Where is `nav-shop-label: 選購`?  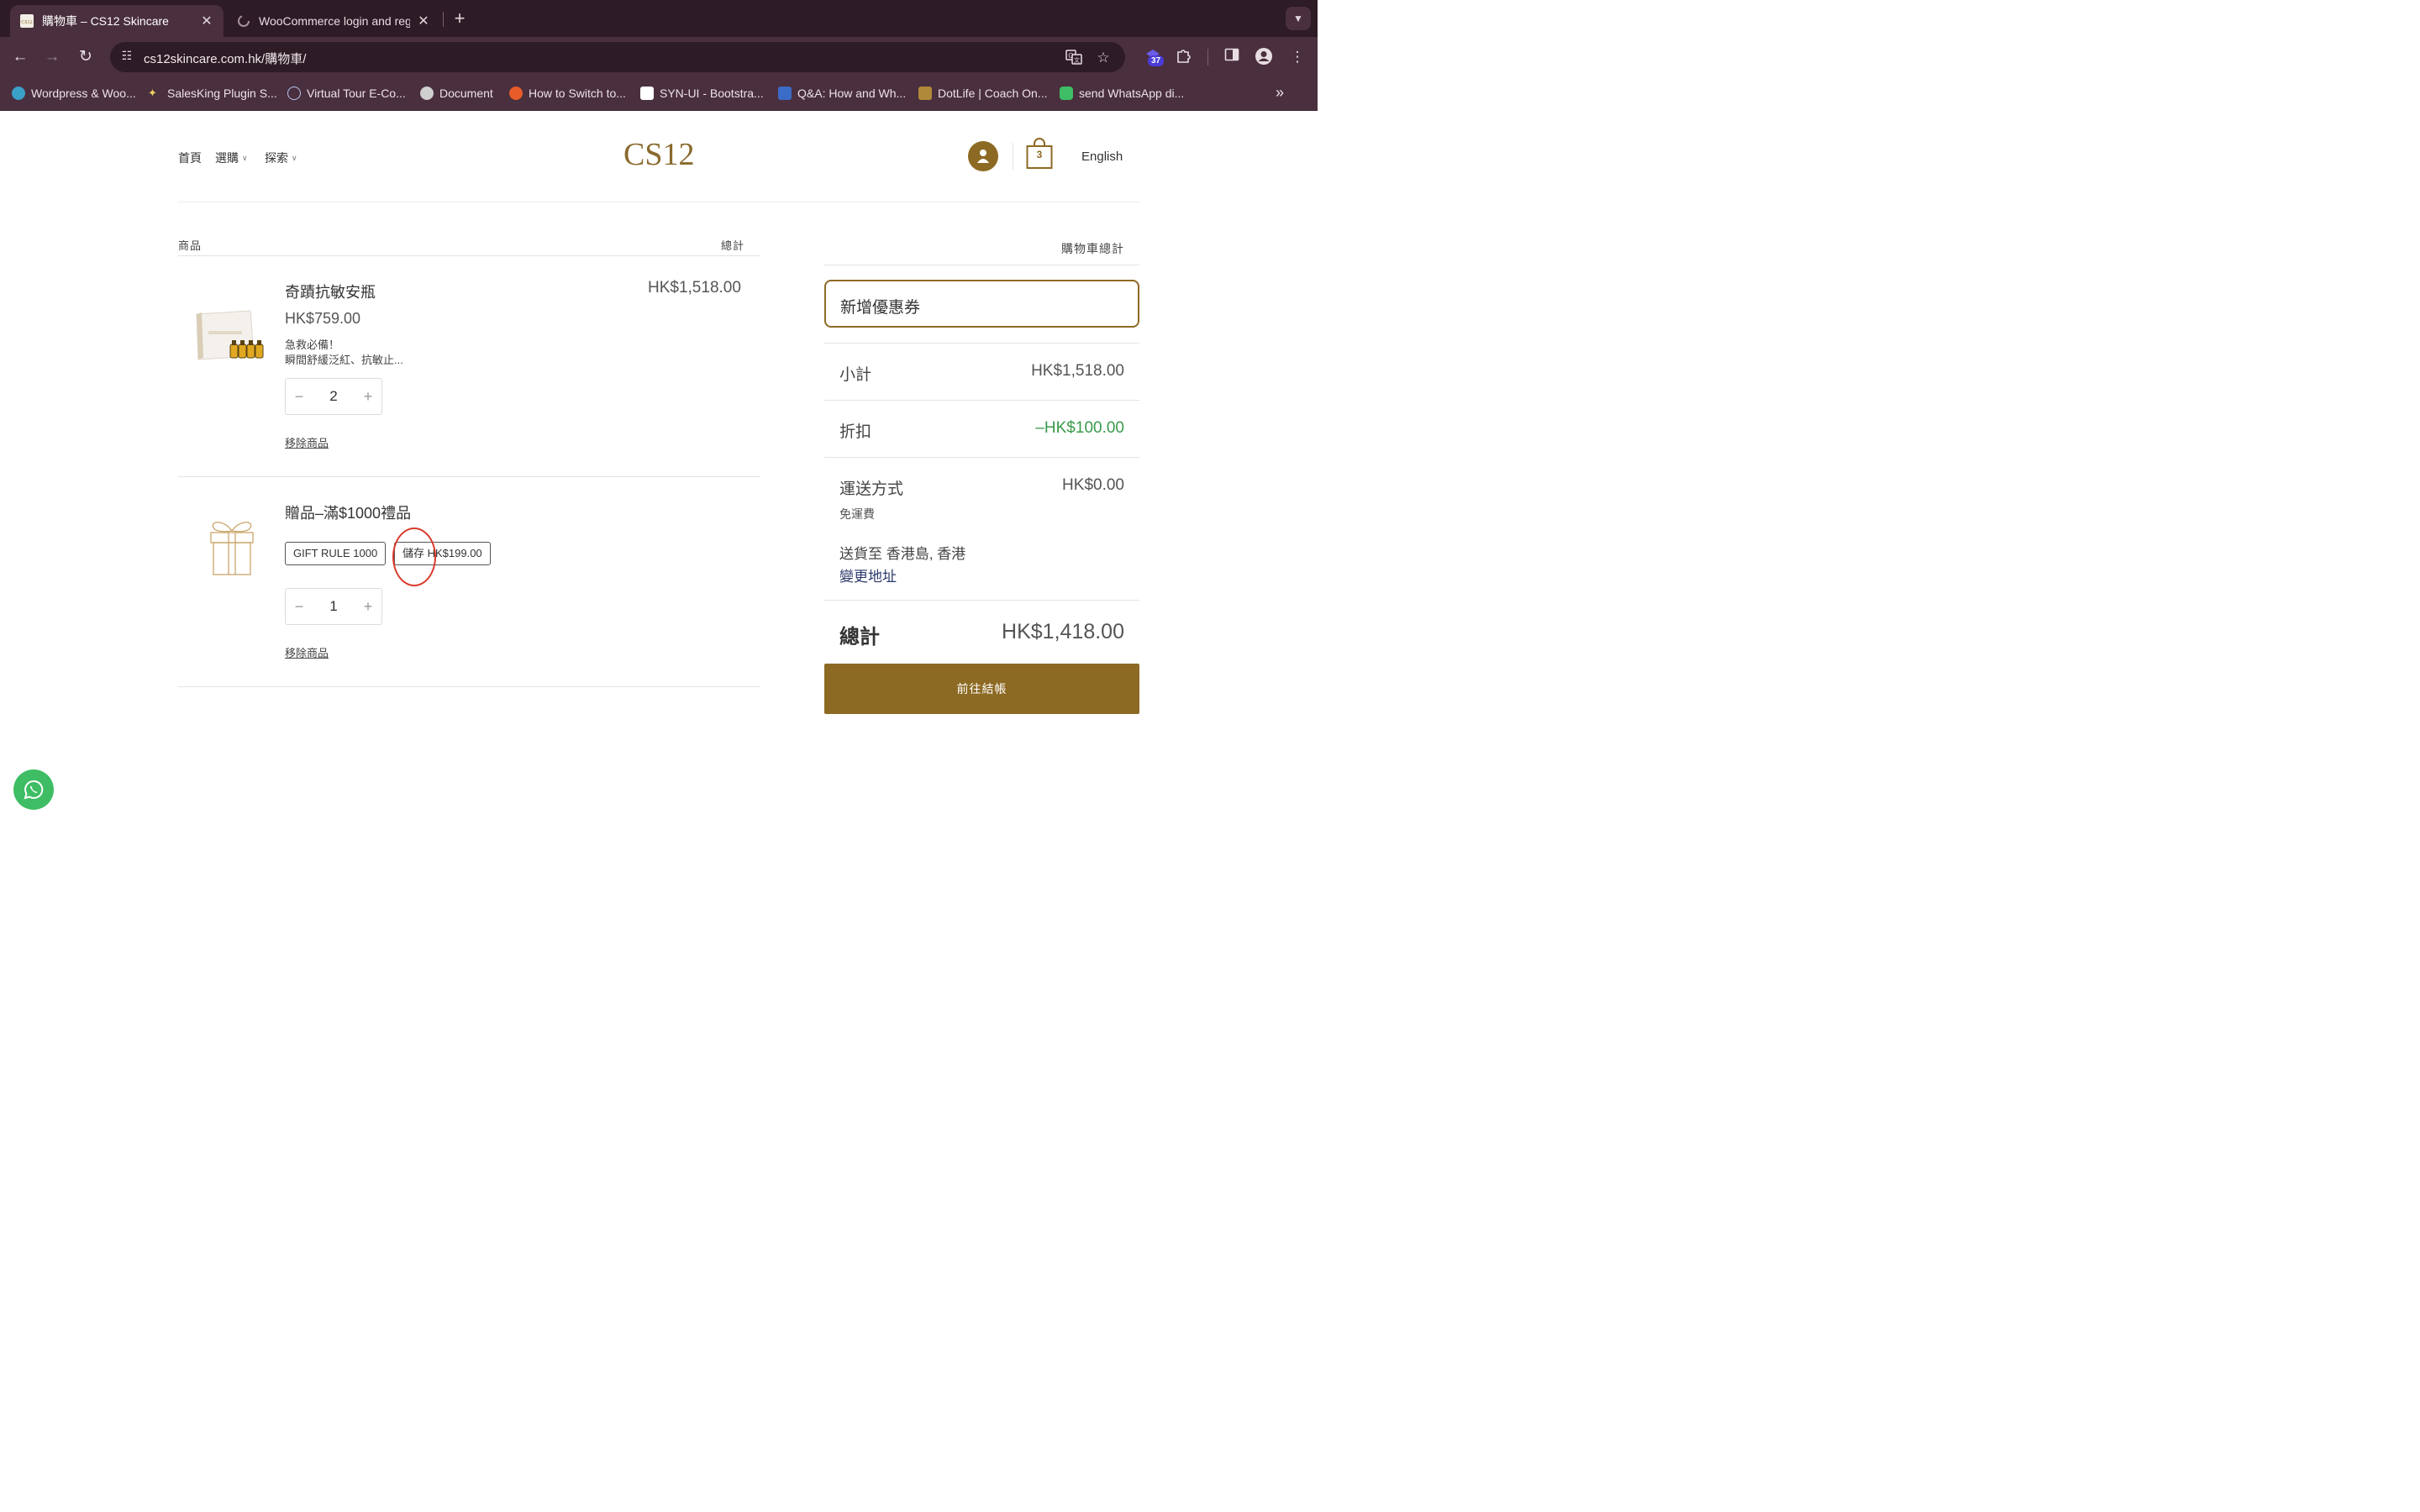
nav-shop-label: 選購 is located at coordinates (227, 158).